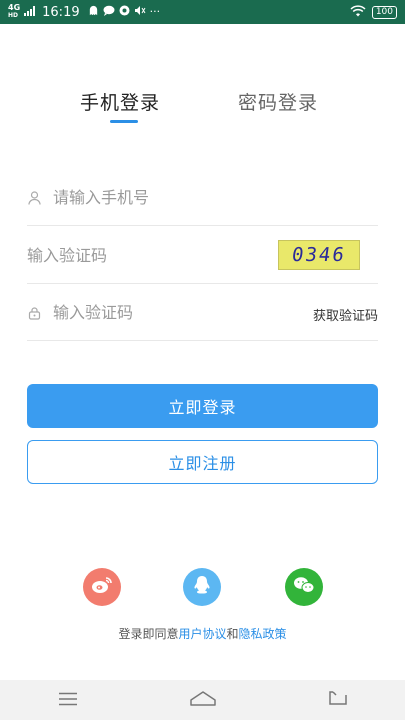 The image size is (405, 720). Describe the element at coordinates (148, 634) in the screenshot. I see `agreement-prefix: 登录即同意` at that location.